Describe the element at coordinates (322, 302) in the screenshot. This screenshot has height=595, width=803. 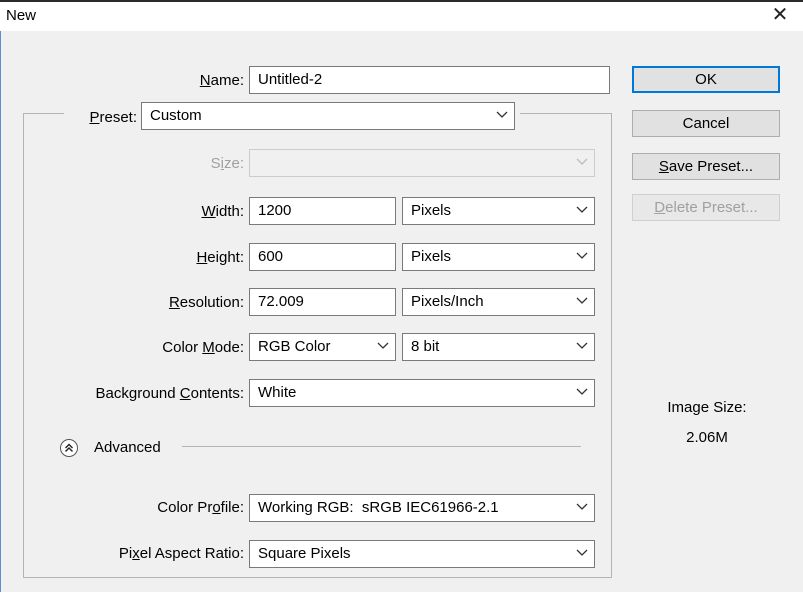
I see `resolution-input: 72.009` at that location.